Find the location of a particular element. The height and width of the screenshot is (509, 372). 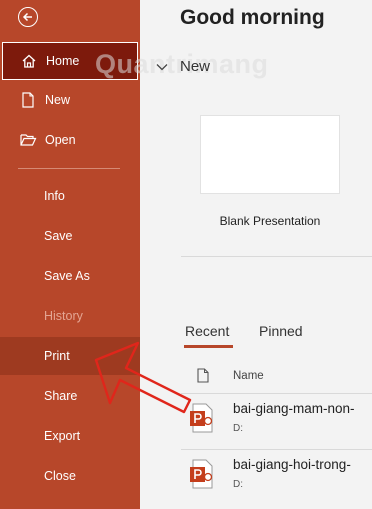

sidebar-item-export: Export is located at coordinates (70, 436).